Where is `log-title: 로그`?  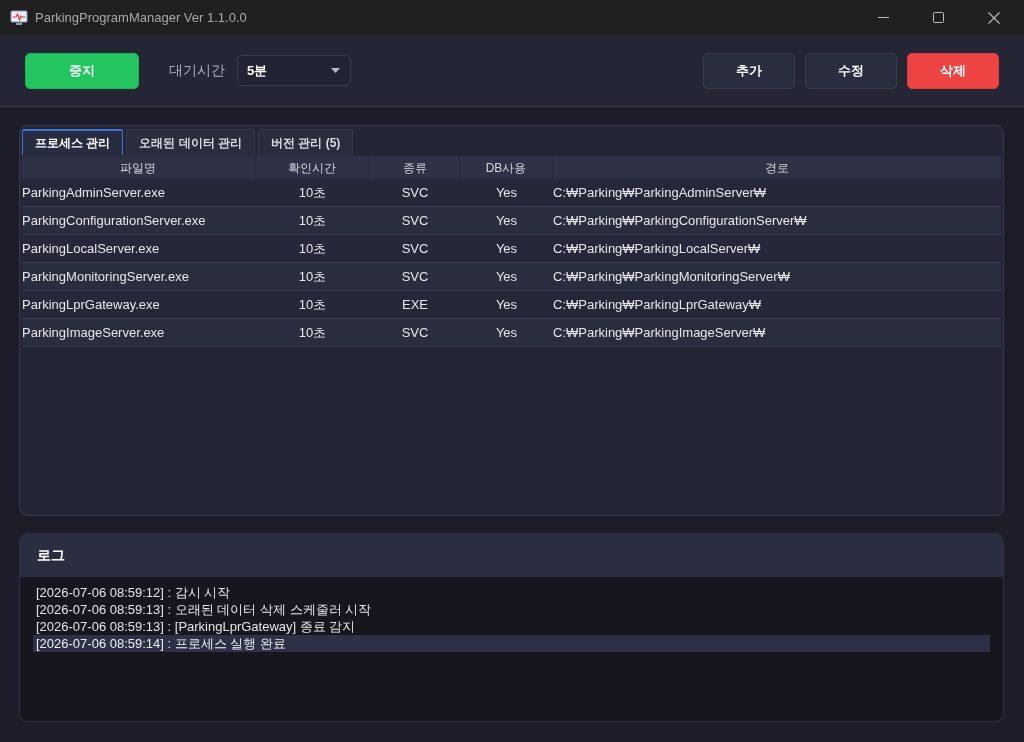 log-title: 로그 is located at coordinates (51, 555).